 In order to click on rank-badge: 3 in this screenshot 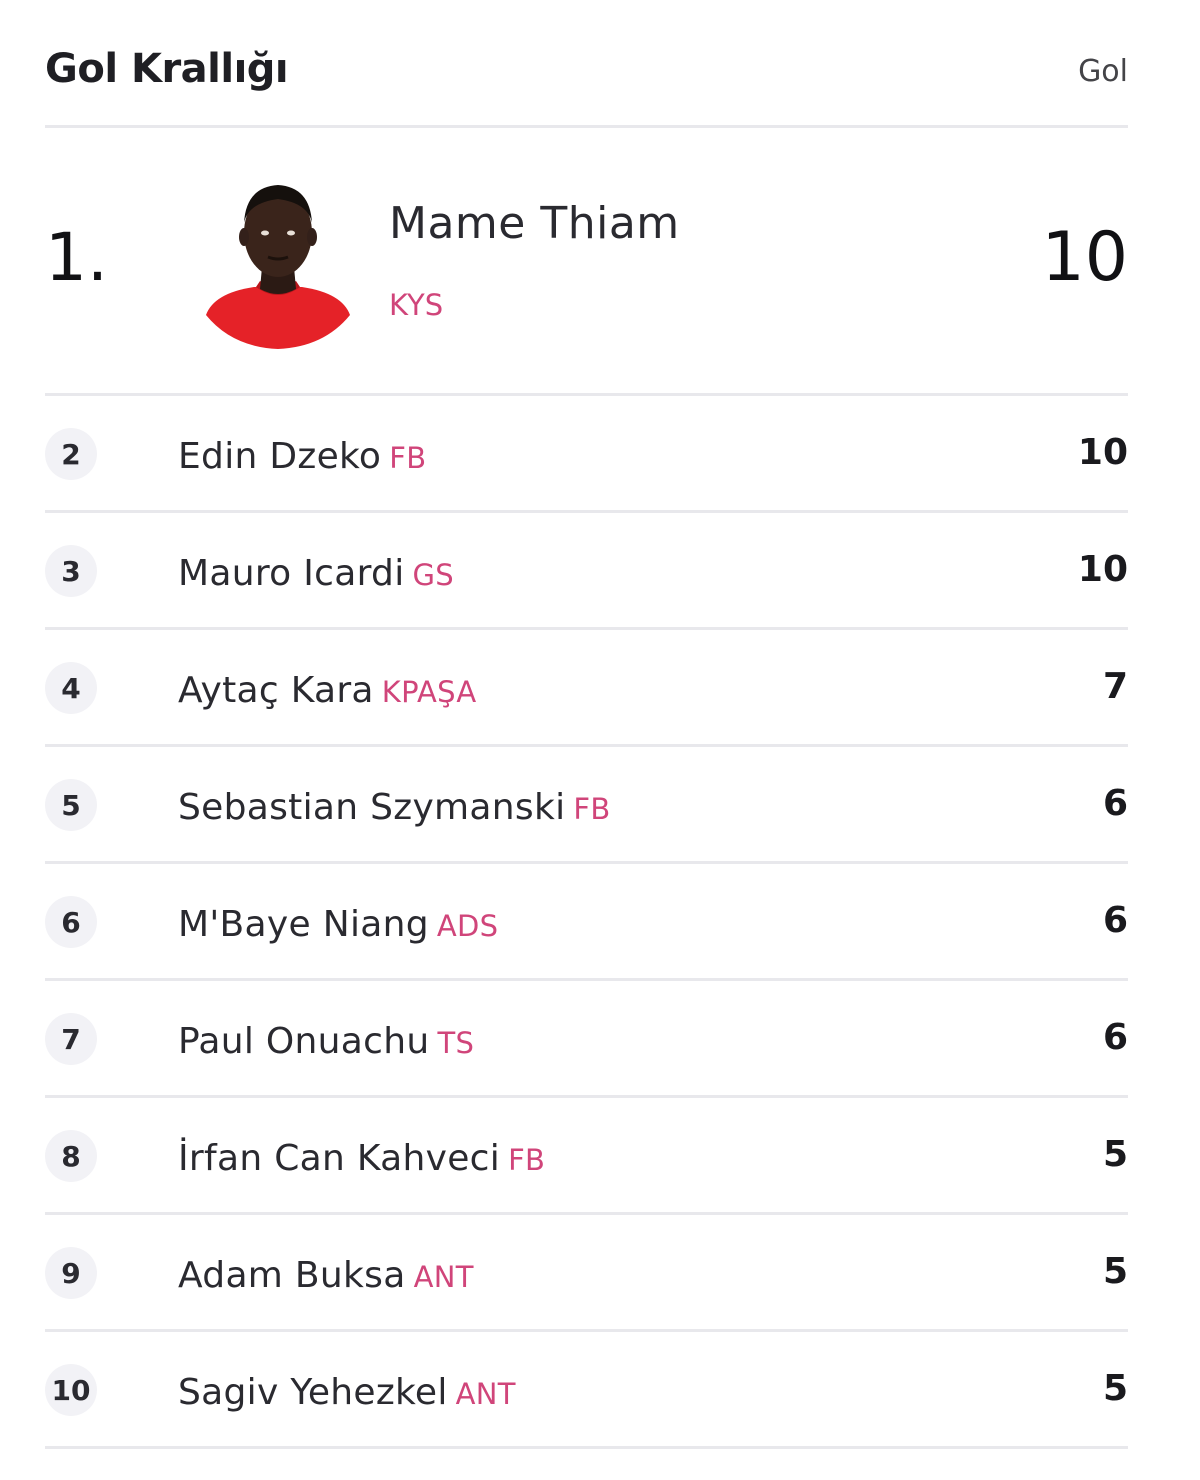, I will do `click(71, 571)`.